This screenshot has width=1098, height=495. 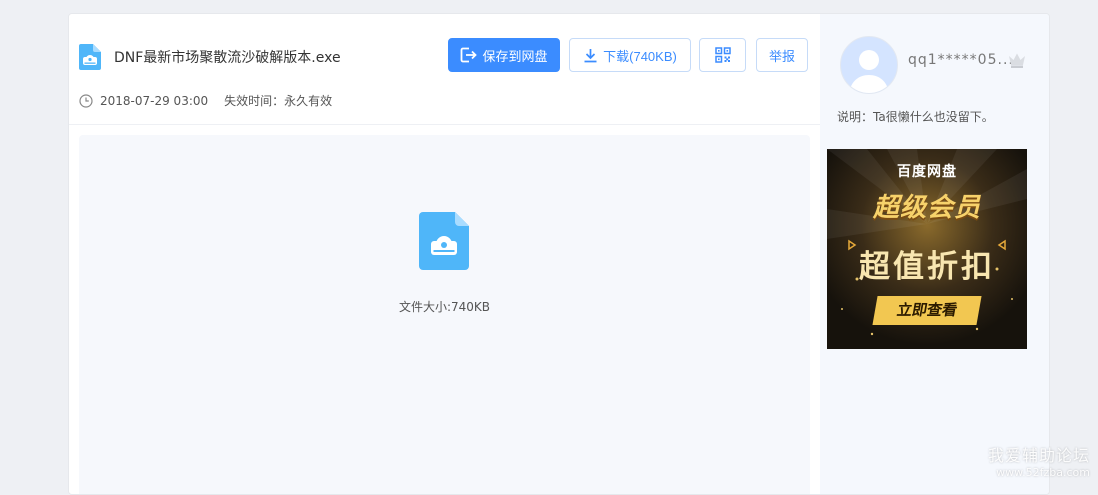 I want to click on file-meta: 2018-07-29 03:00 失效时间：永久有效, so click(x=205, y=100).